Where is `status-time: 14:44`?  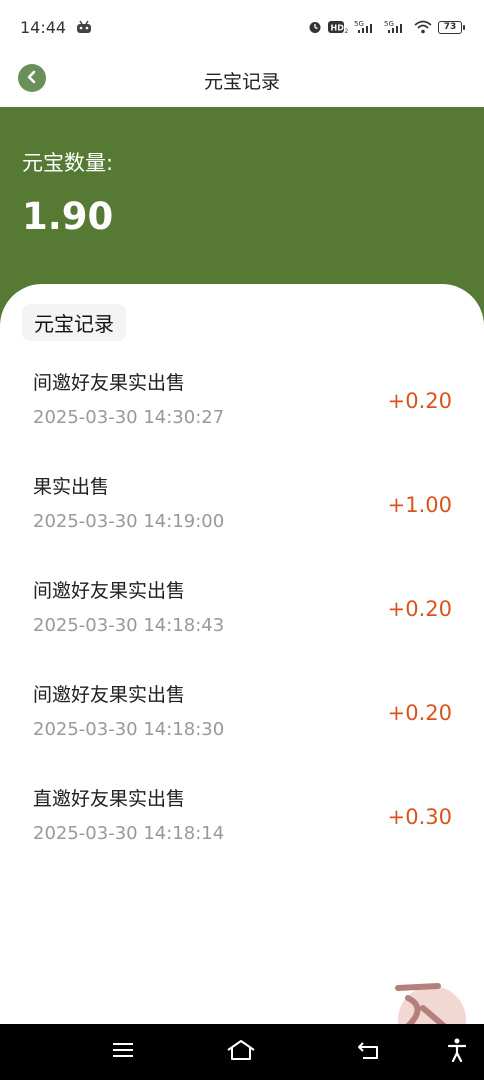 status-time: 14:44 is located at coordinates (43, 27).